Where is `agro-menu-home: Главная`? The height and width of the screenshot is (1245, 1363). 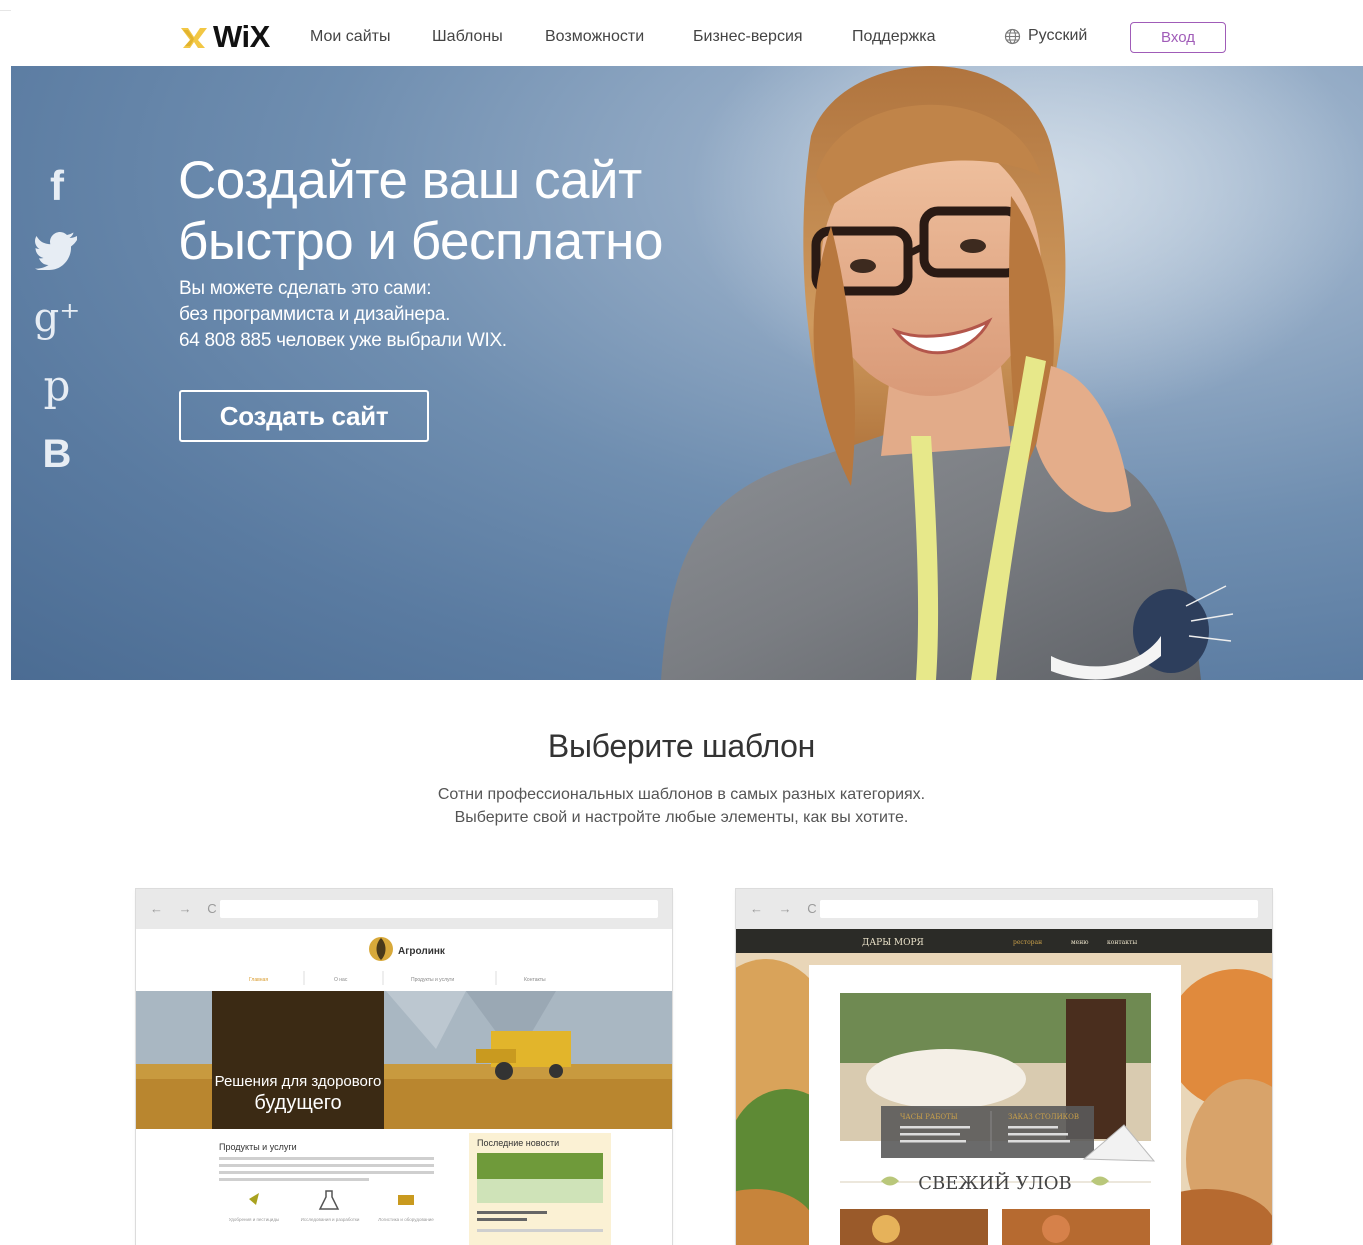 agro-menu-home: Главная is located at coordinates (258, 980).